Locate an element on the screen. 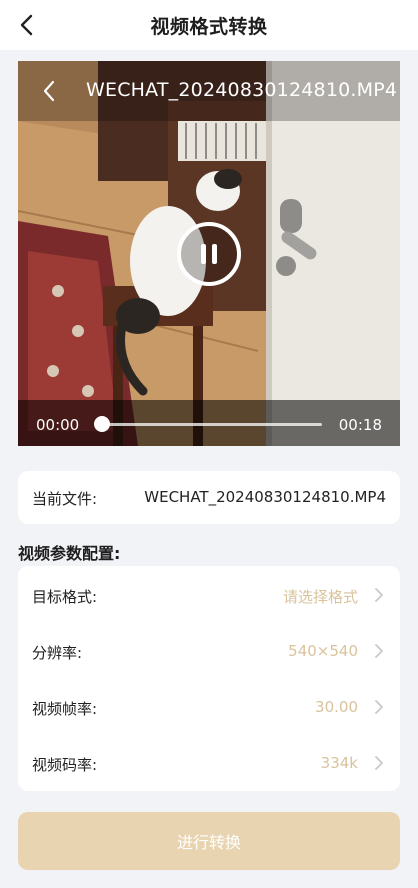 This screenshot has height=888, width=418. row-label: 分辨率: is located at coordinates (57, 653).